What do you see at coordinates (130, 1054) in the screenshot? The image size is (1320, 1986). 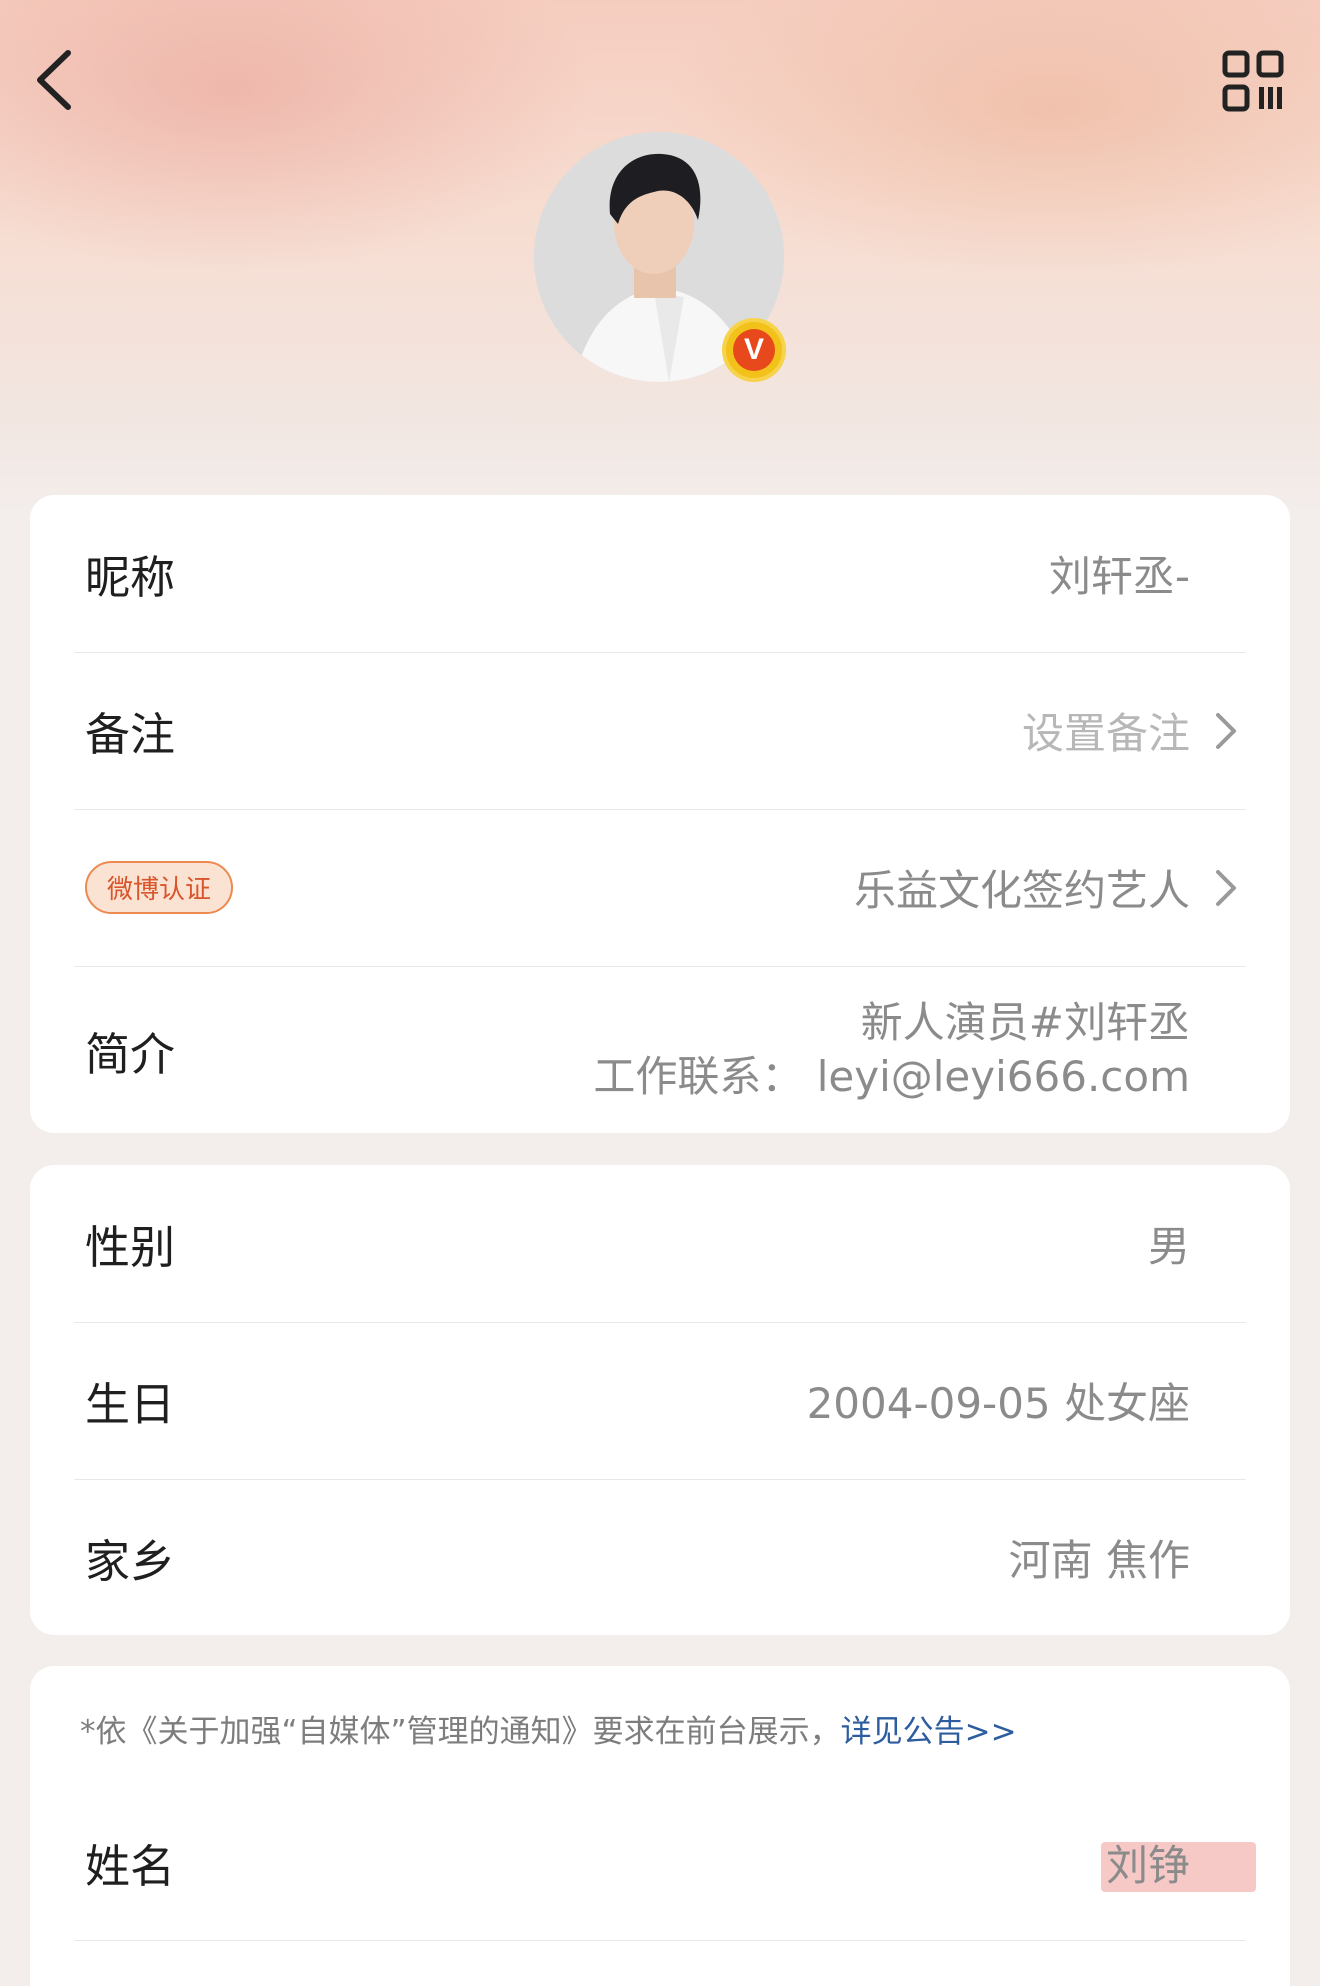 I see `intro-label: 简介` at bounding box center [130, 1054].